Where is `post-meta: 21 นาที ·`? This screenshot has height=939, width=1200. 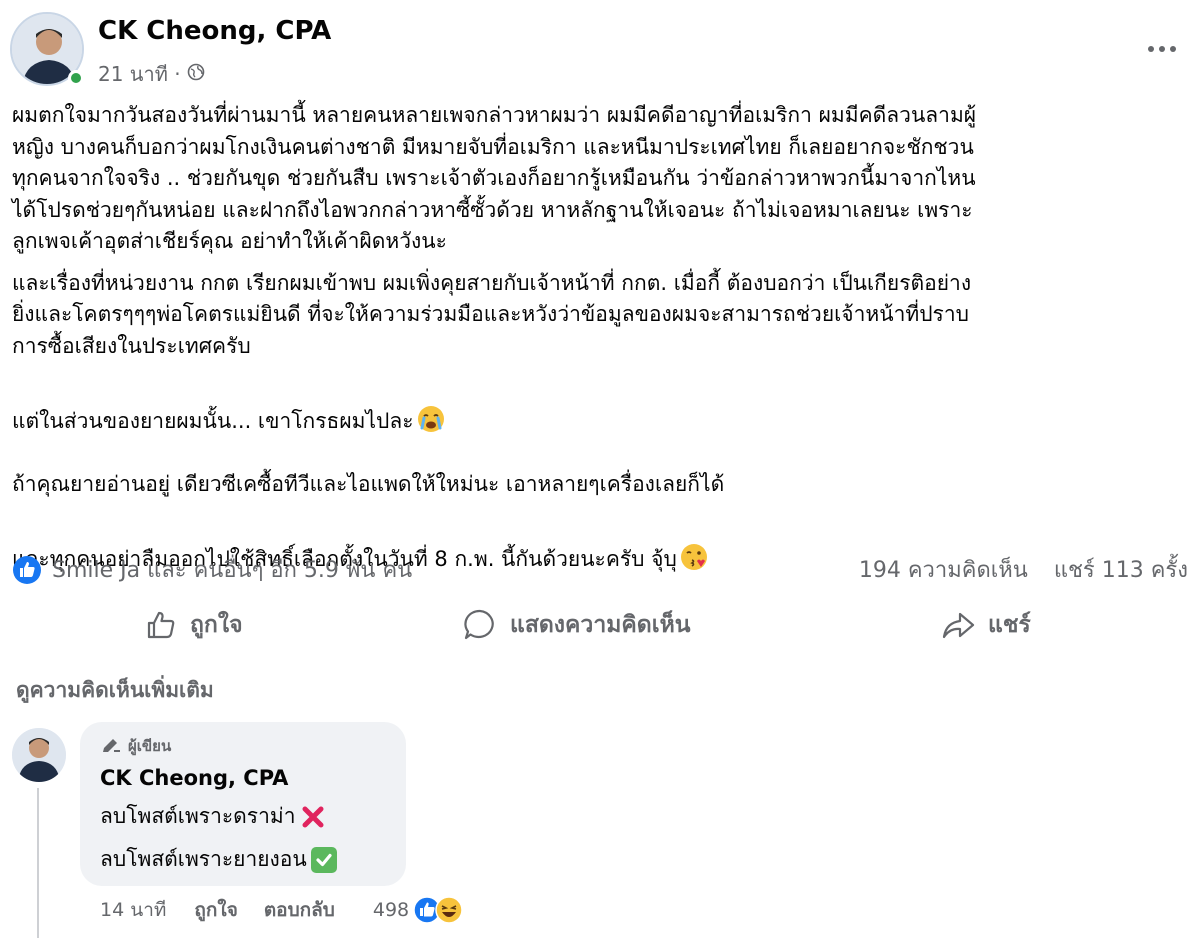
post-meta: 21 นาที · is located at coordinates (151, 74).